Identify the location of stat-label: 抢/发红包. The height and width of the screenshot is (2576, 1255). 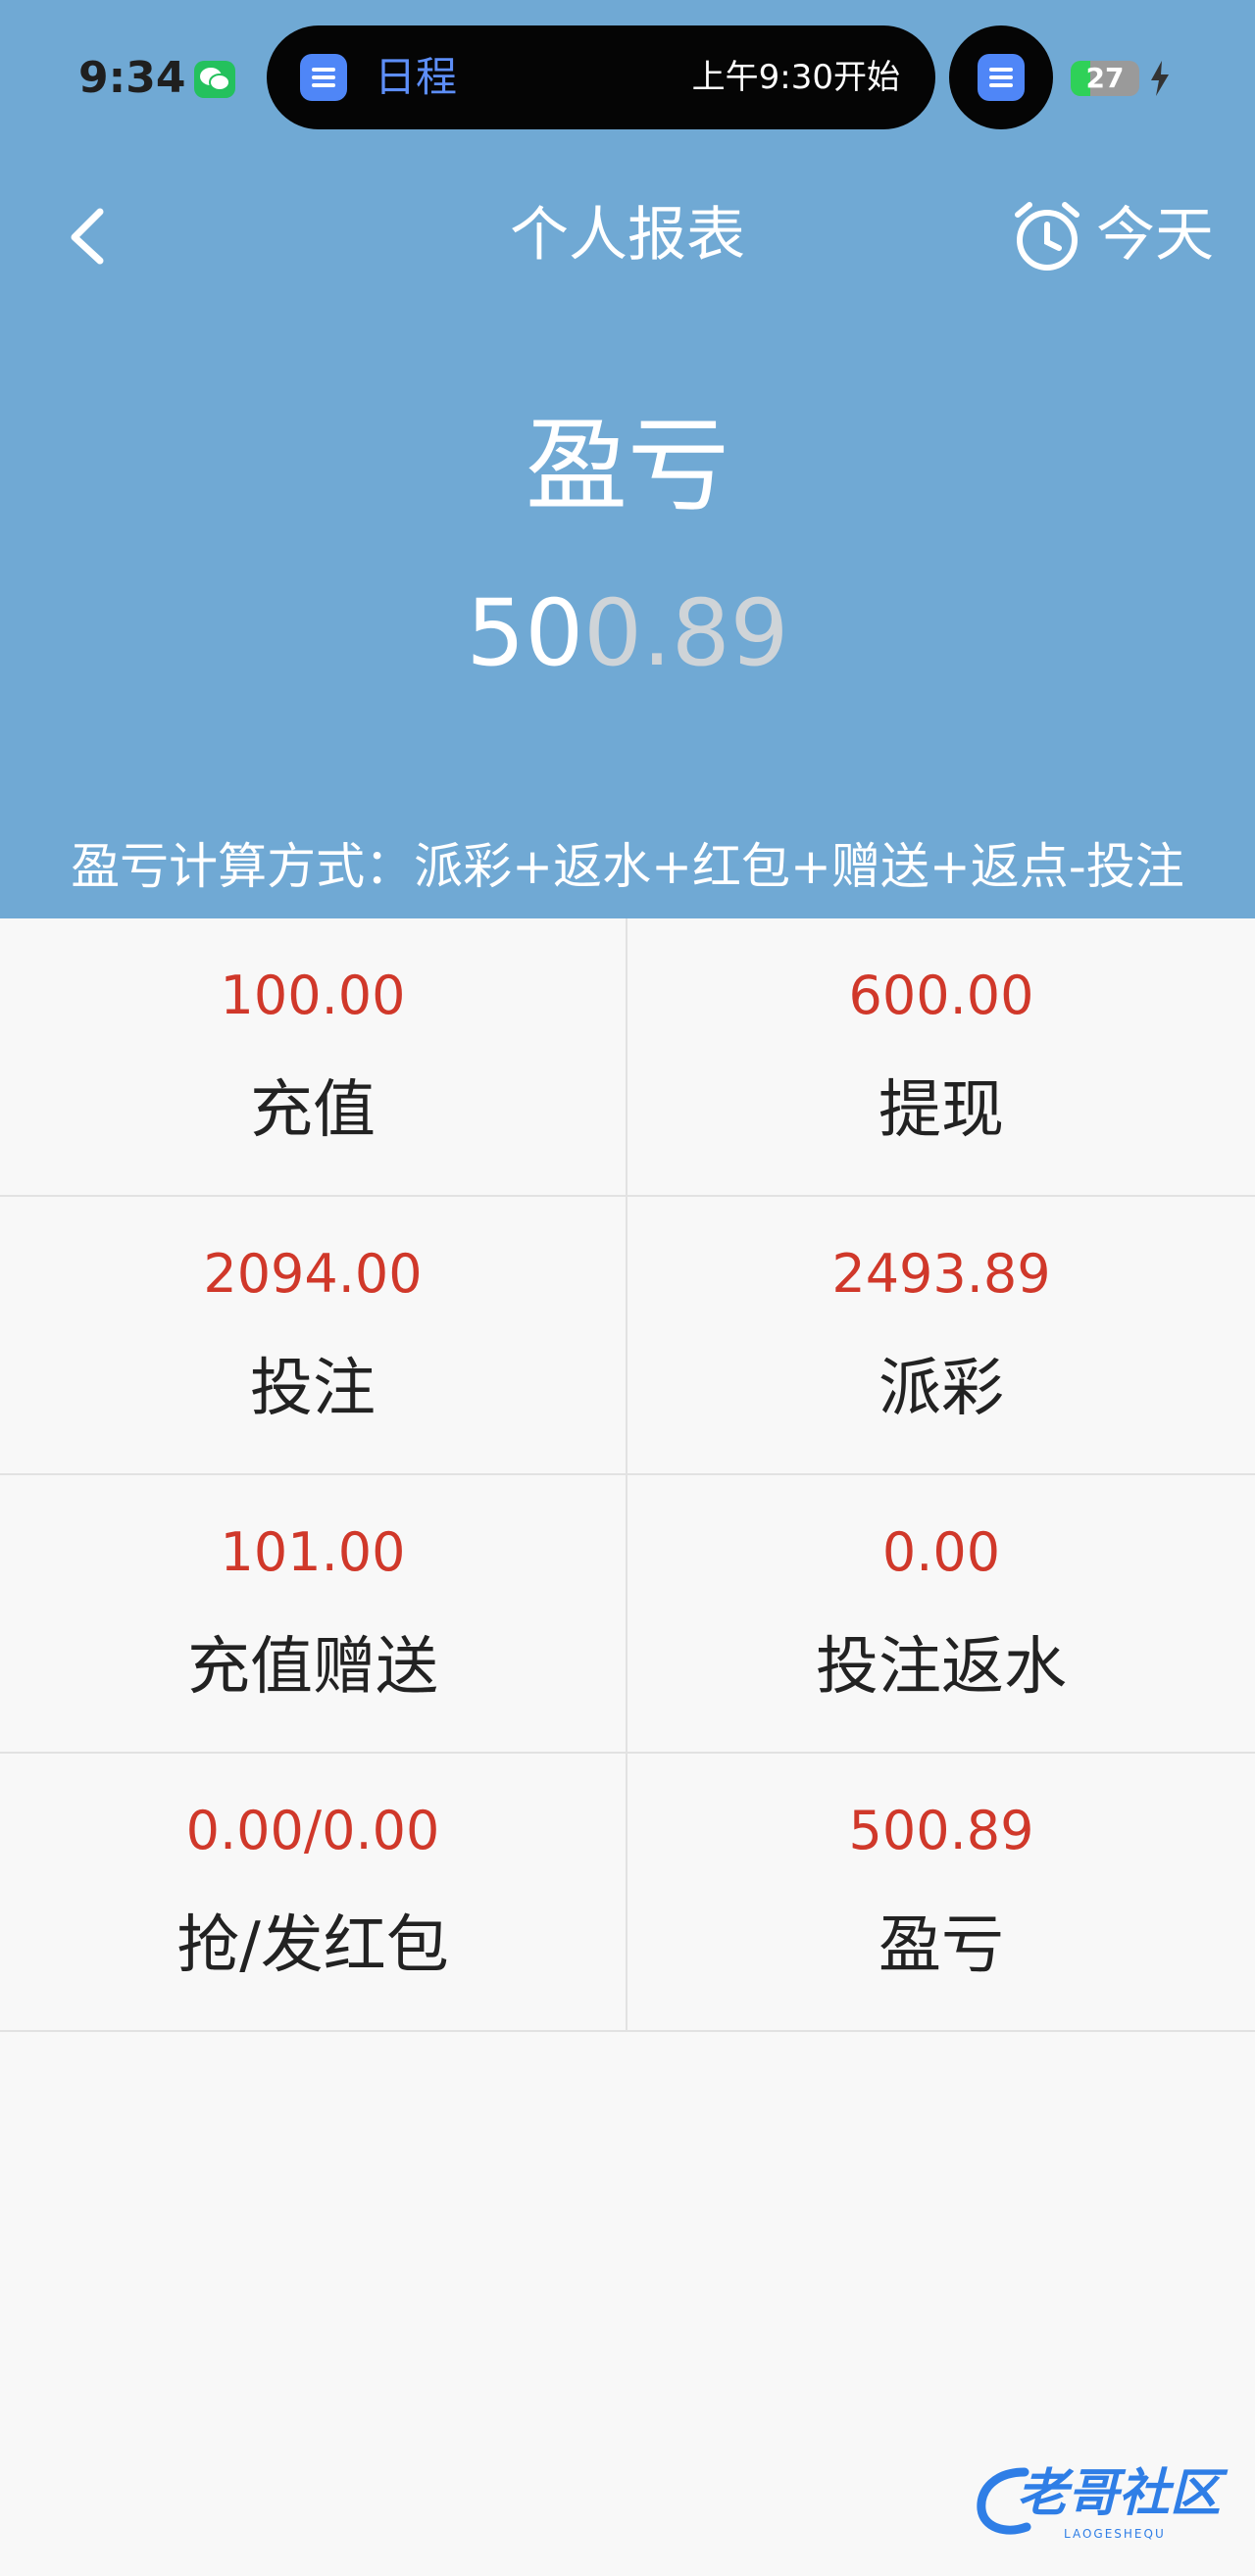
(312, 1945).